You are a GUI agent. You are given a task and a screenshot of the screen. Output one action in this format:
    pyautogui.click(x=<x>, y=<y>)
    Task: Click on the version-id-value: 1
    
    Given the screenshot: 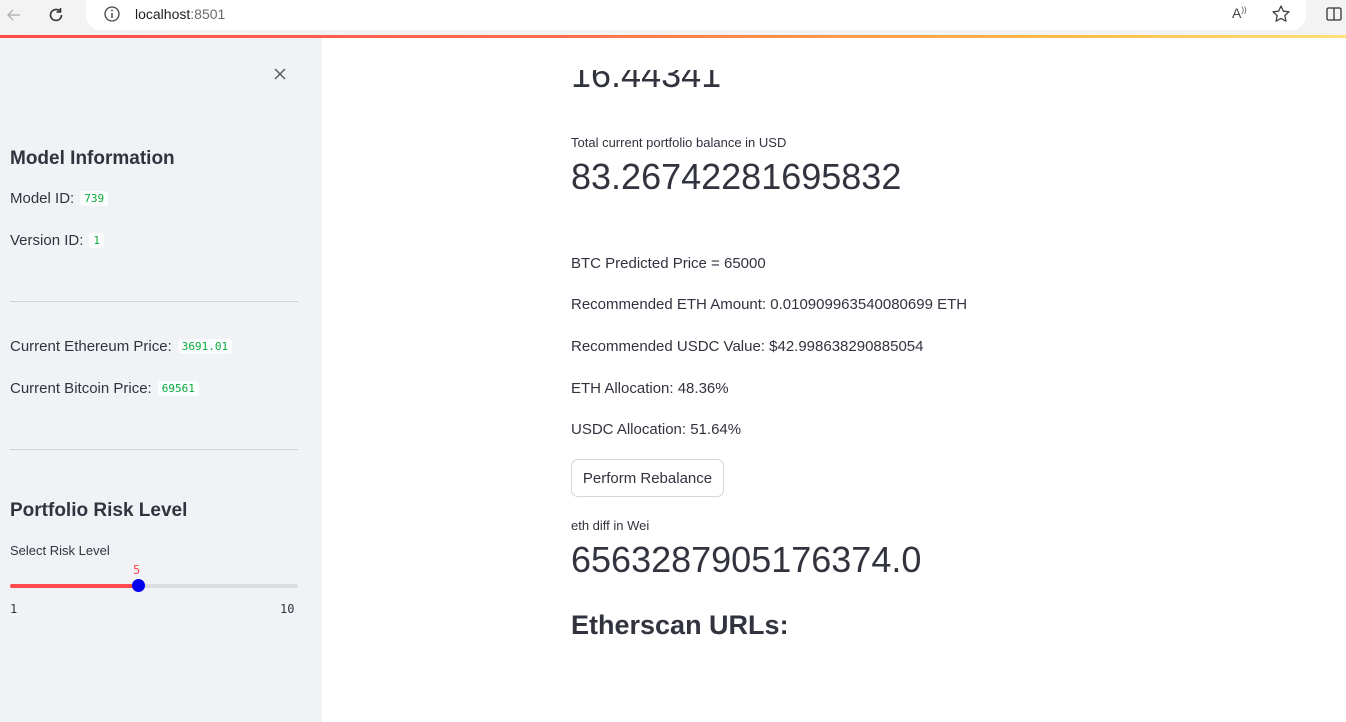 What is the action you would take?
    pyautogui.click(x=96, y=240)
    